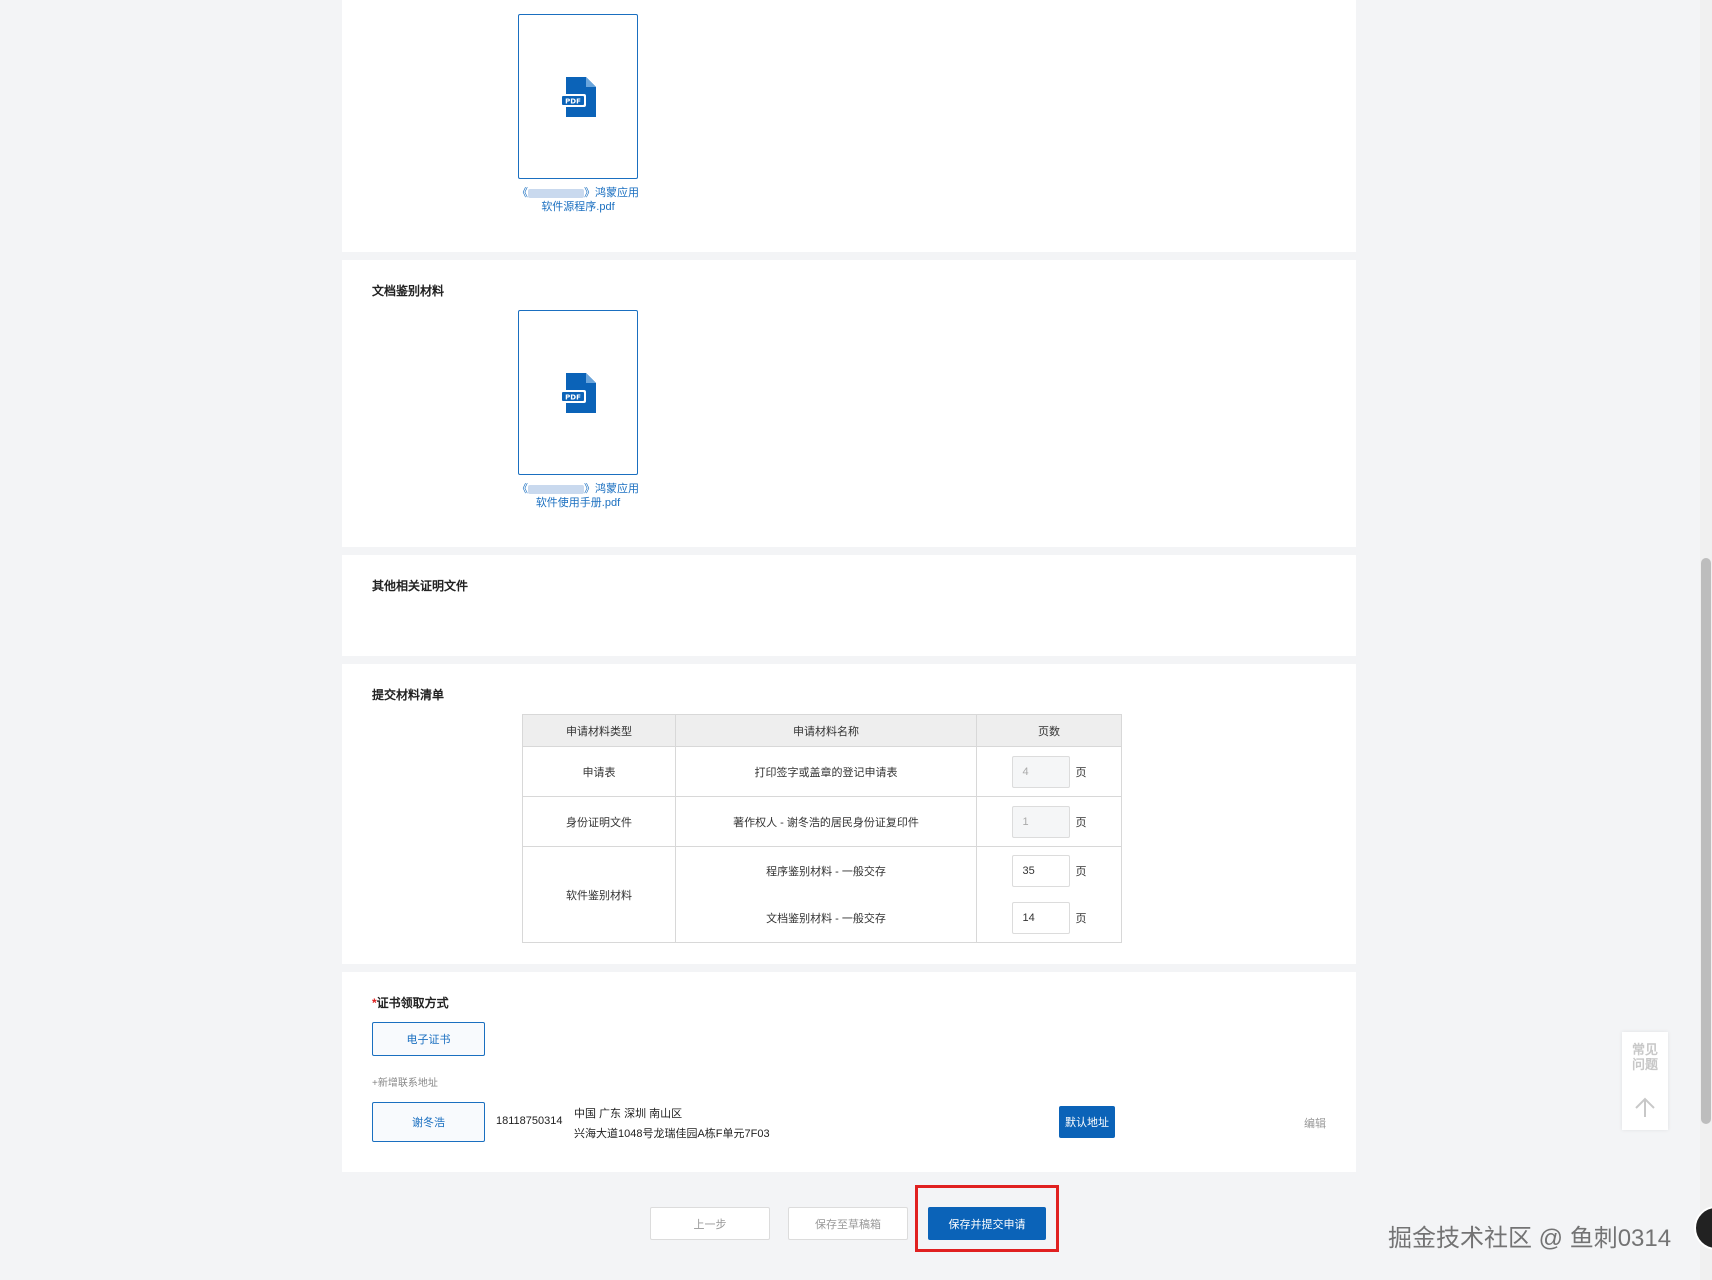 This screenshot has width=1712, height=1280. Describe the element at coordinates (529, 1121) in the screenshot. I see `contact-phone: 18118750314` at that location.